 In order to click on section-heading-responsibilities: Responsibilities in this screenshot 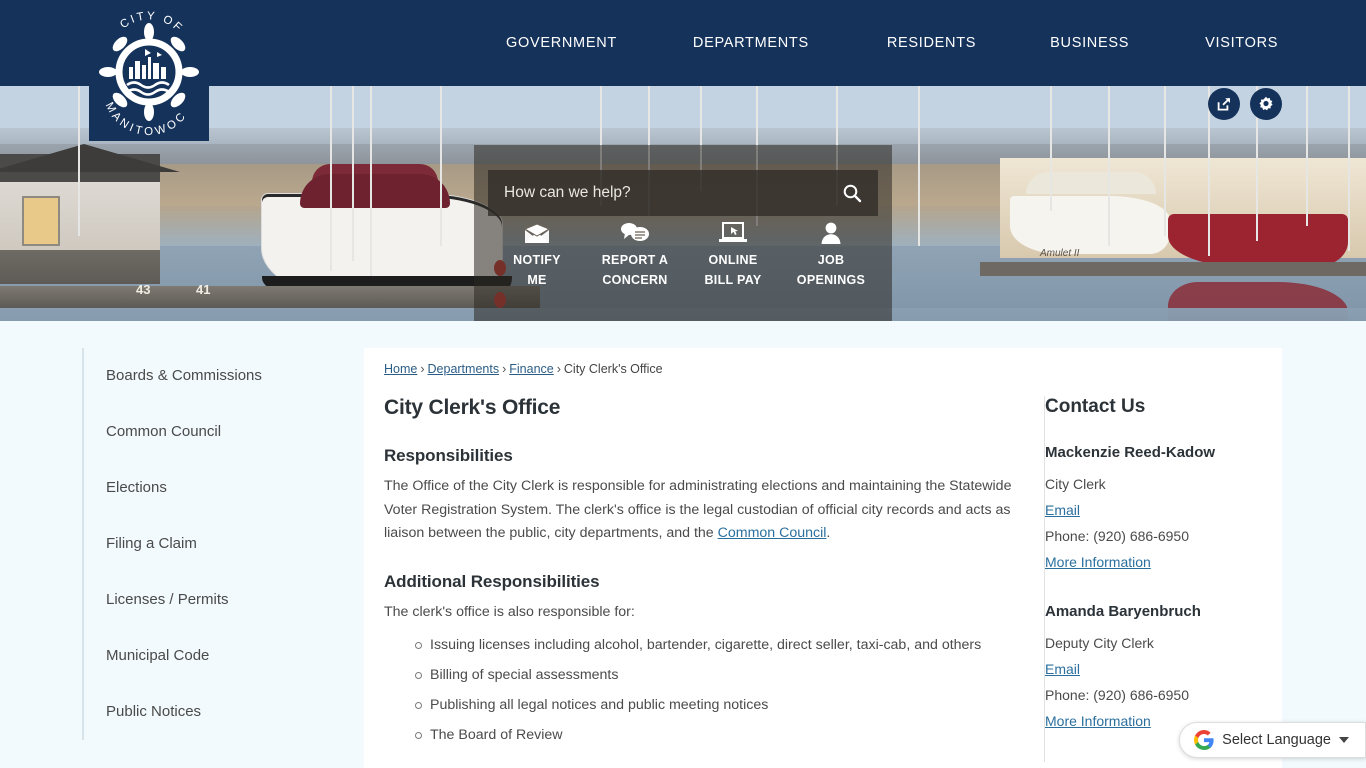, I will do `click(448, 455)`.